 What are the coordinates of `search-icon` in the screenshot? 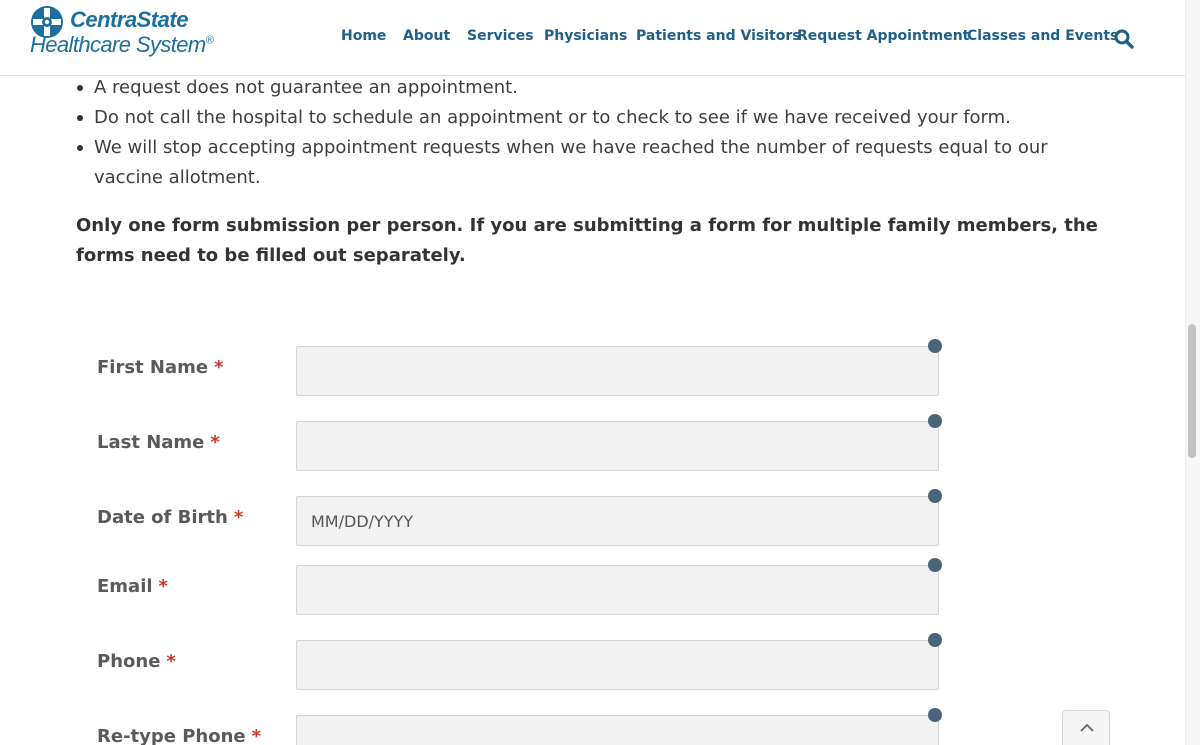 It's located at (1124, 39).